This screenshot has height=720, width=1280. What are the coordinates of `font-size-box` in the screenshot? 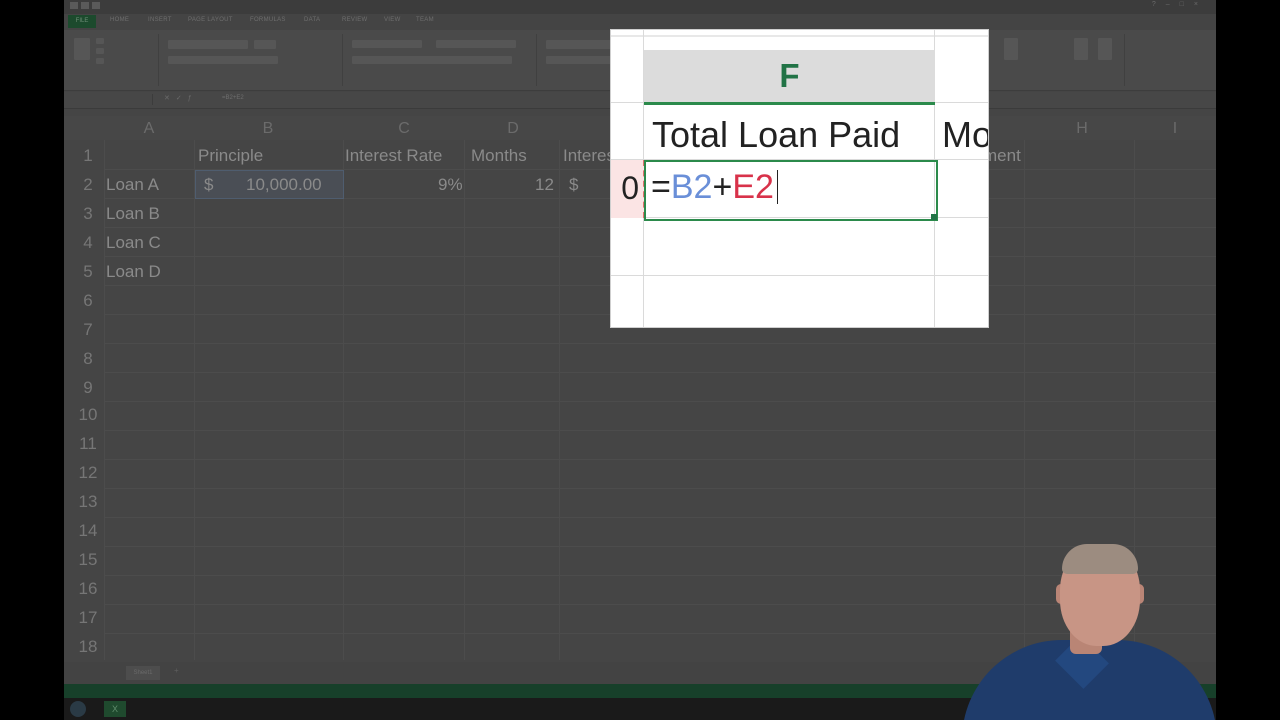 It's located at (265, 44).